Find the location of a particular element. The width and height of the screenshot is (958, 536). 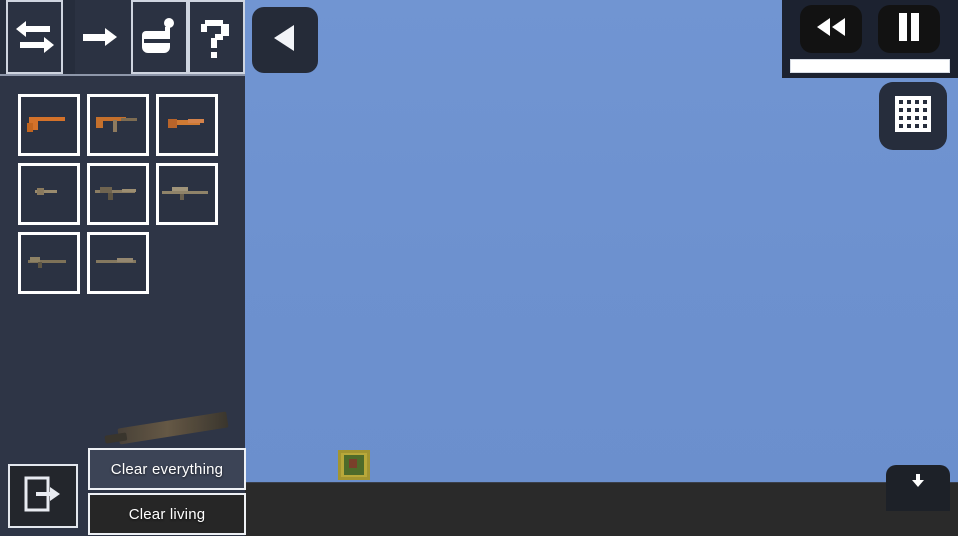

sawed-off-icon is located at coordinates (187, 125).